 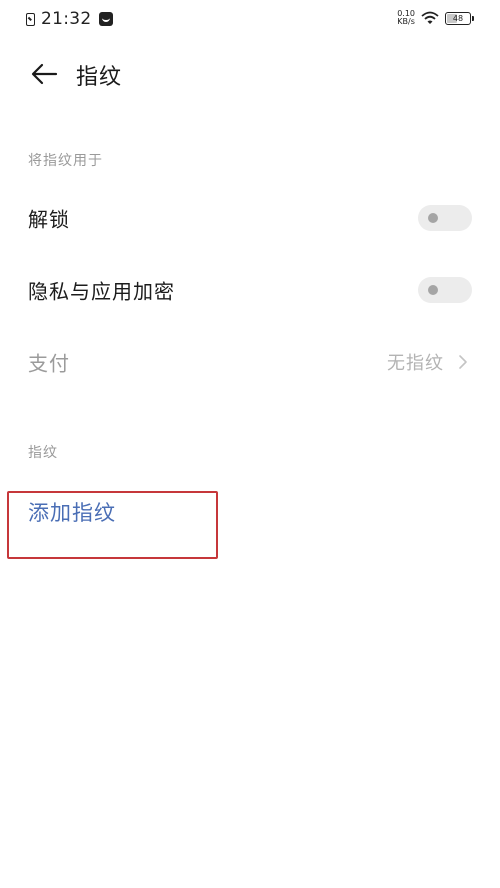 What do you see at coordinates (250, 290) in the screenshot?
I see `privacy-app-encryption-row: 隐私与应用加密` at bounding box center [250, 290].